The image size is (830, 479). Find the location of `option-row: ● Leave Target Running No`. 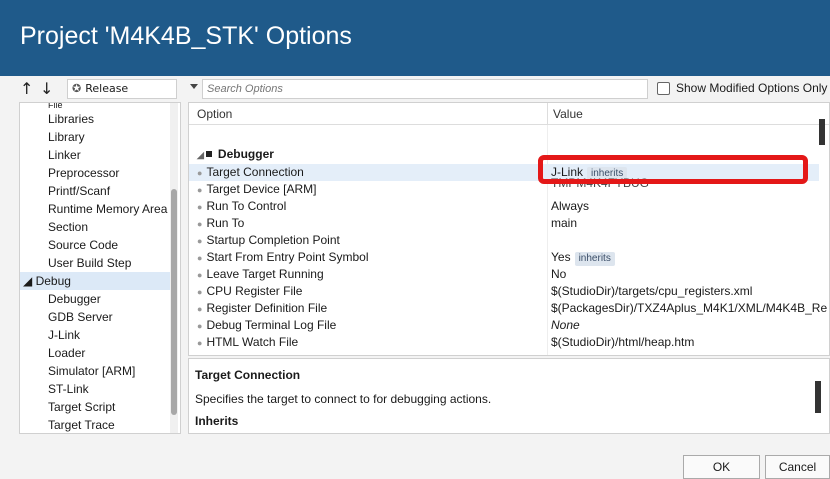

option-row: ● Leave Target Running No is located at coordinates (504, 274).